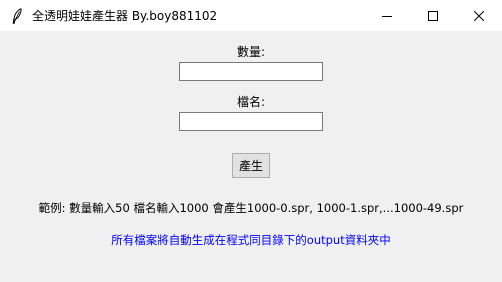 The width and height of the screenshot is (502, 282). I want to click on feather-icon, so click(17, 15).